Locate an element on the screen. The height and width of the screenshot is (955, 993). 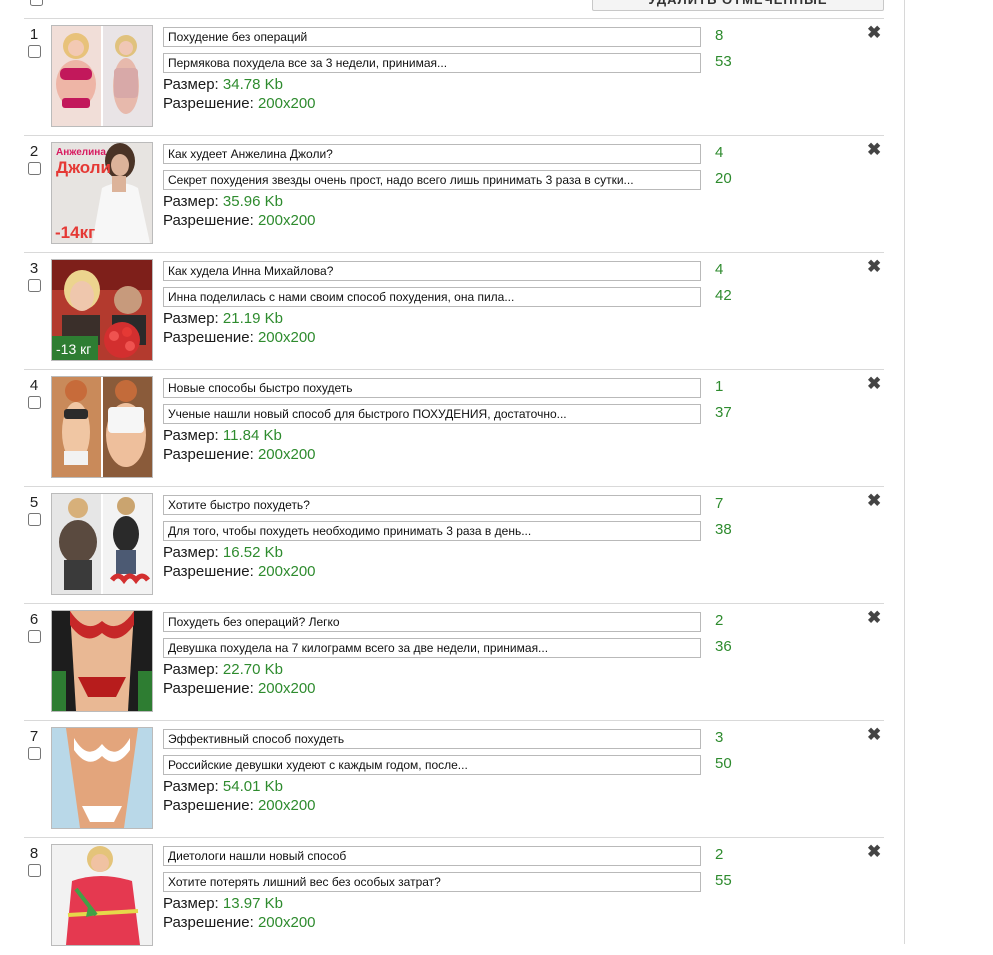
title-char-count: 3 is located at coordinates (719, 737).